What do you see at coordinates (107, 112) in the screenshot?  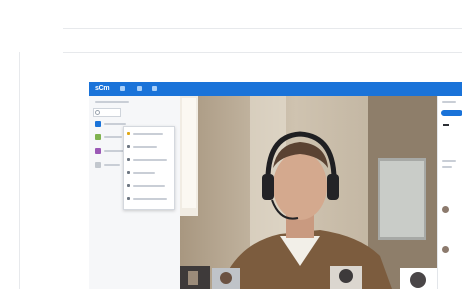 I see `search-input` at bounding box center [107, 112].